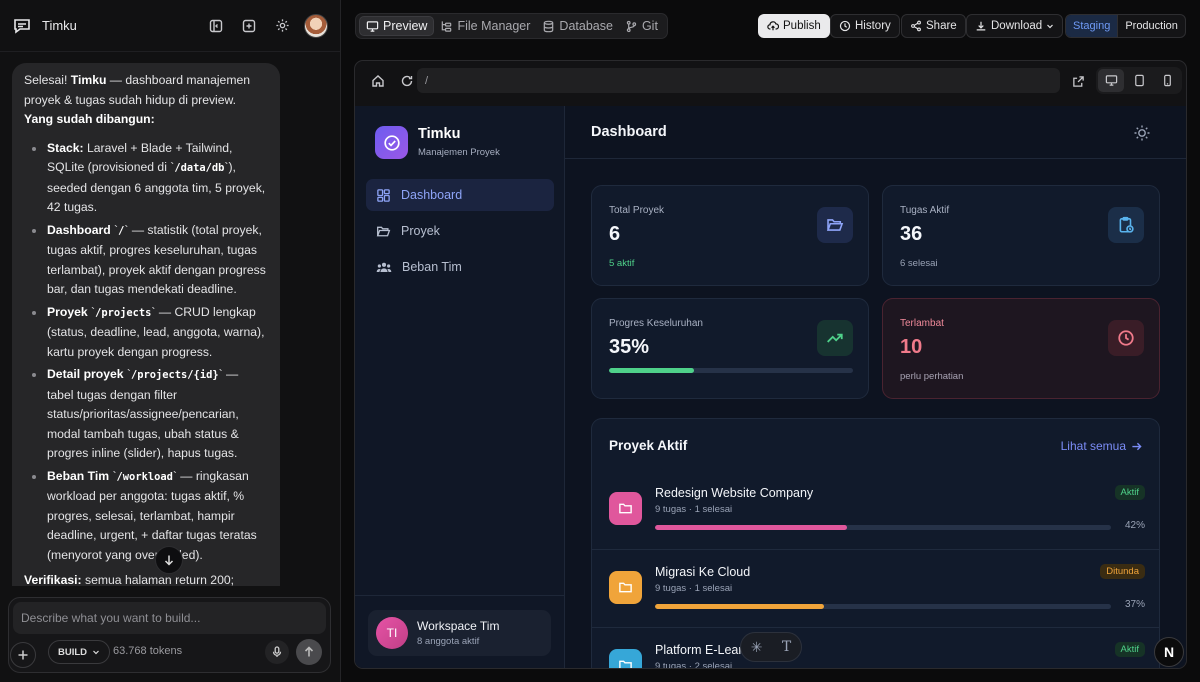  Describe the element at coordinates (316, 25) in the screenshot. I see `user-avatar` at that location.